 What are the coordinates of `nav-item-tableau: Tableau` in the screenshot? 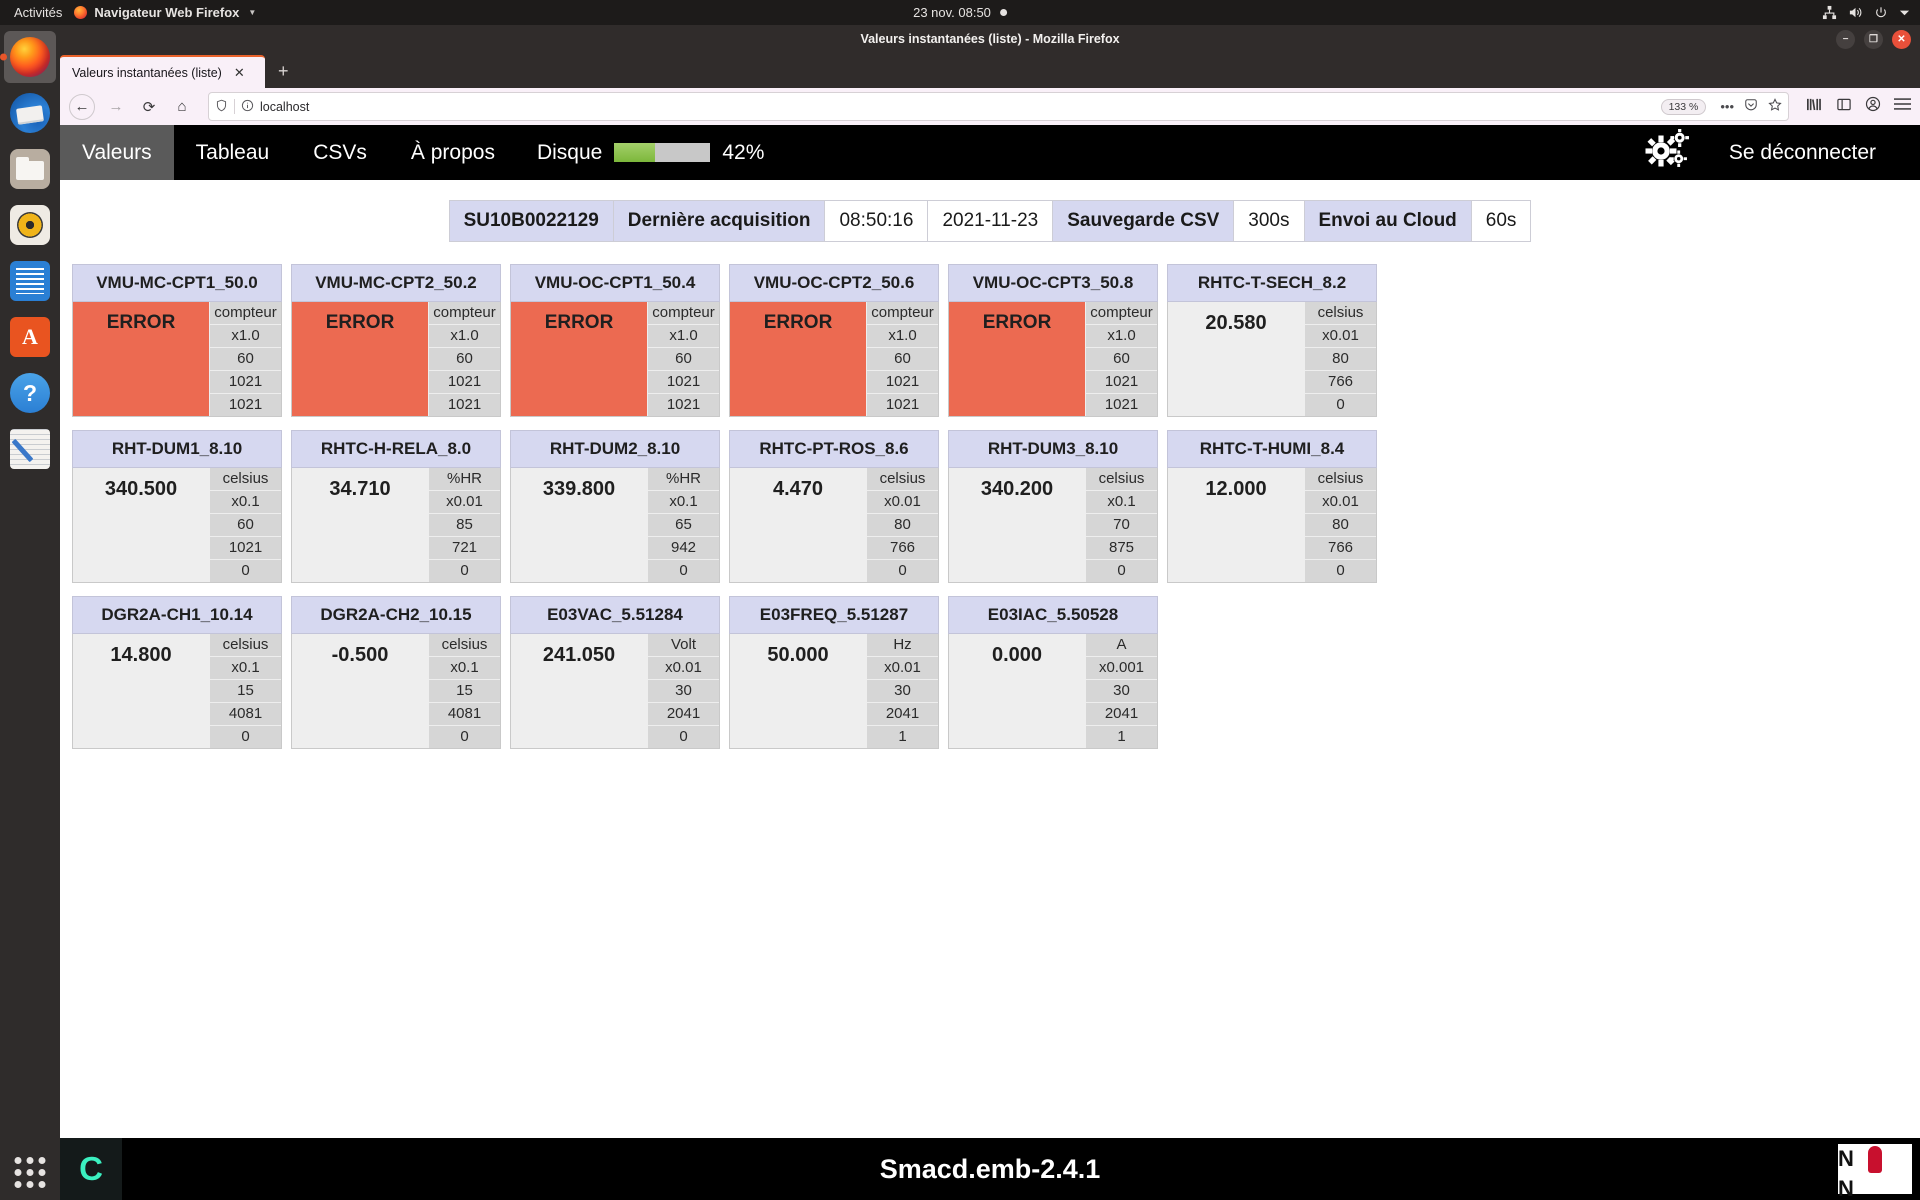 It's located at (233, 152).